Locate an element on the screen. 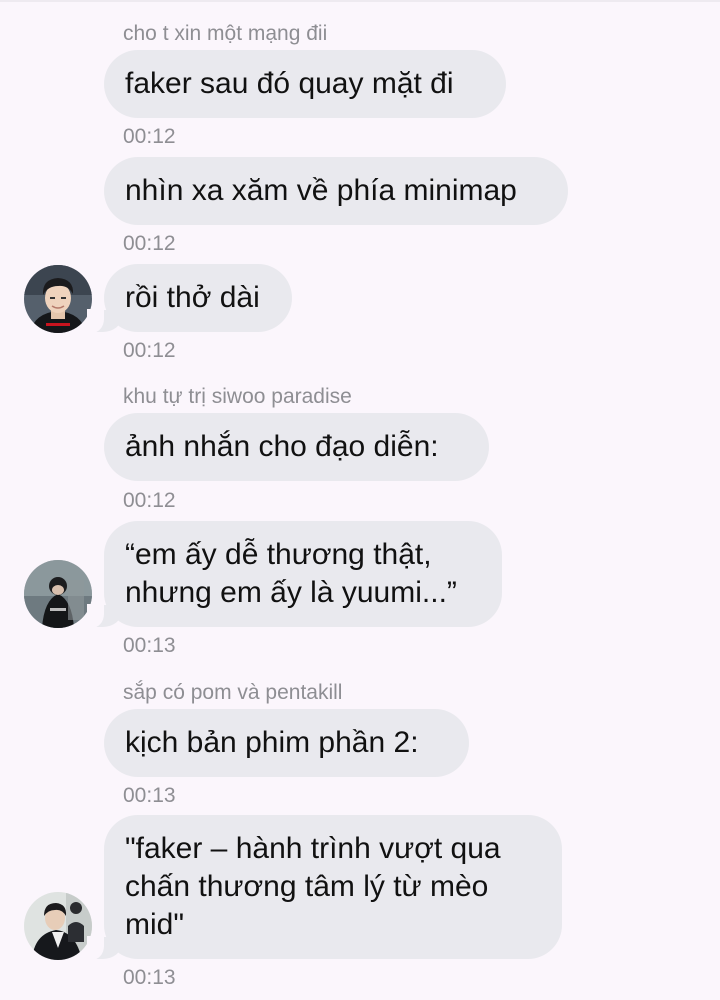 The width and height of the screenshot is (720, 1000). sender-name: khu tự trị siwoo paradise is located at coordinates (237, 396).